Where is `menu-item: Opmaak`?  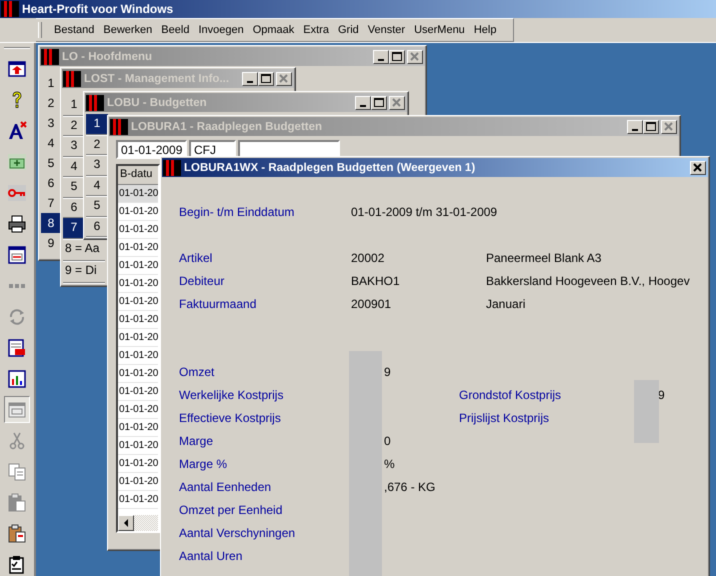
menu-item: Opmaak is located at coordinates (273, 30).